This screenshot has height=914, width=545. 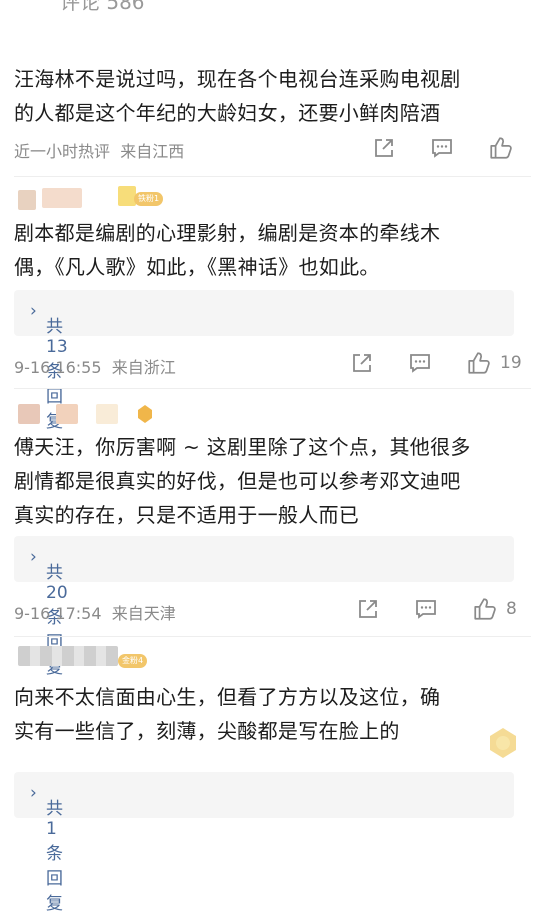 I want to click on comment-2-replies: 共13条回复 ›, so click(x=264, y=361).